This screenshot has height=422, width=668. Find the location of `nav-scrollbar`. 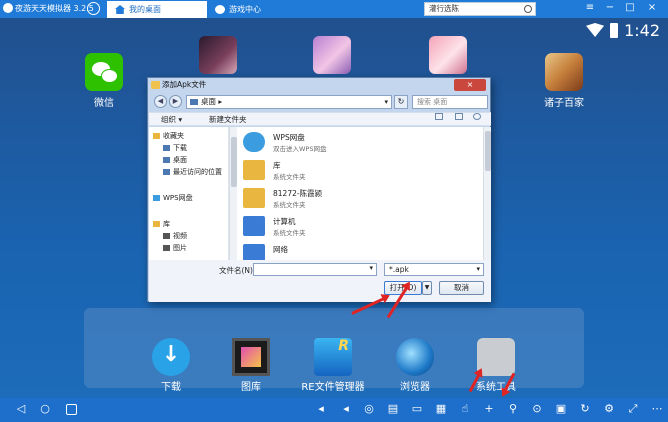

nav-scrollbar is located at coordinates (233, 193).